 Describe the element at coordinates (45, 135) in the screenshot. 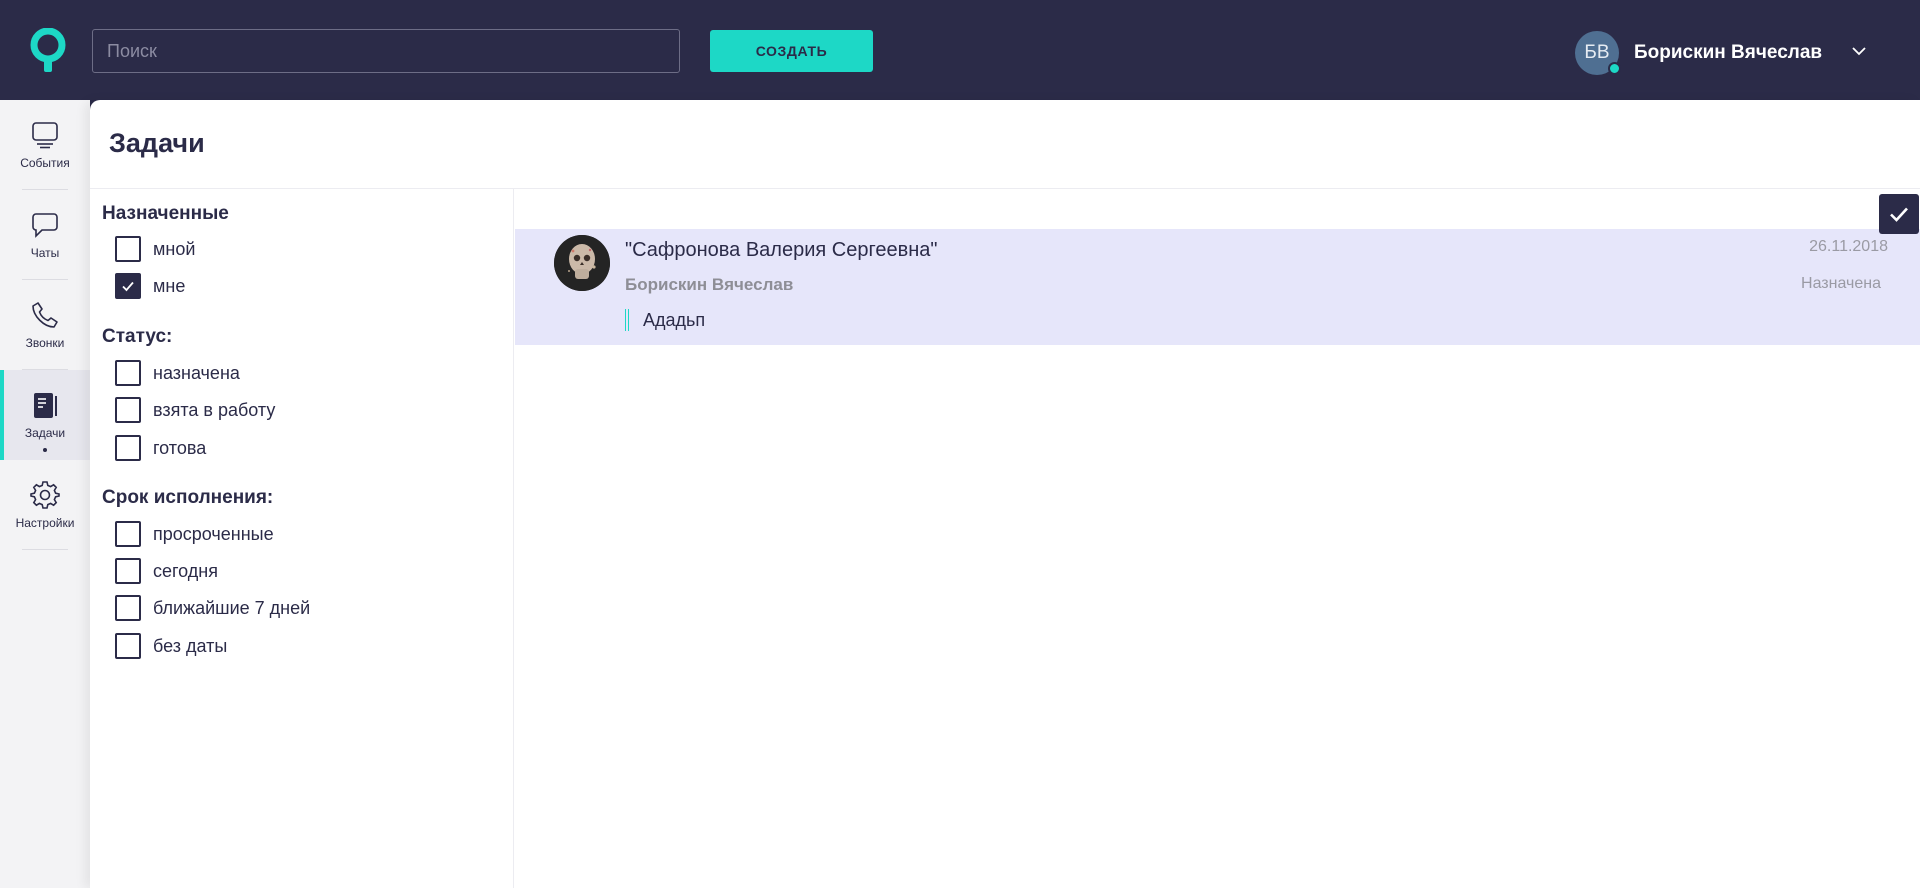

I see `monitor-icon` at that location.